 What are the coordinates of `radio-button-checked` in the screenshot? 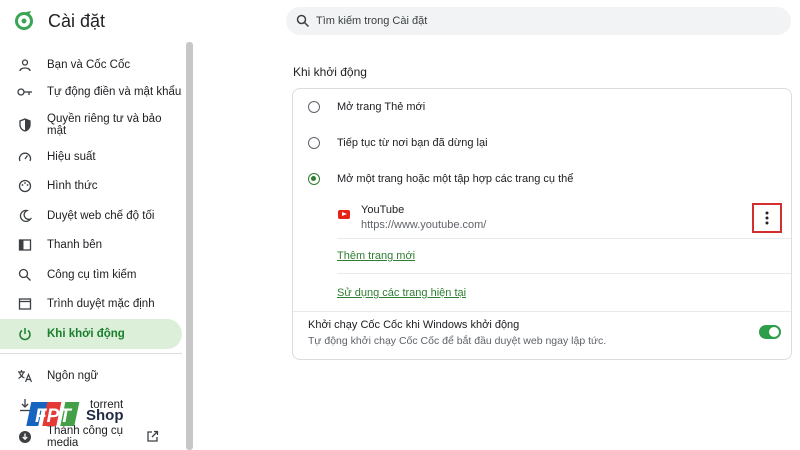 It's located at (314, 179).